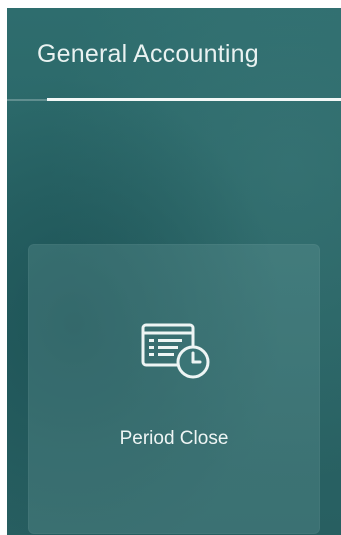 Image resolution: width=341 pixels, height=535 pixels. I want to click on page-title: General Accounting, so click(148, 54).